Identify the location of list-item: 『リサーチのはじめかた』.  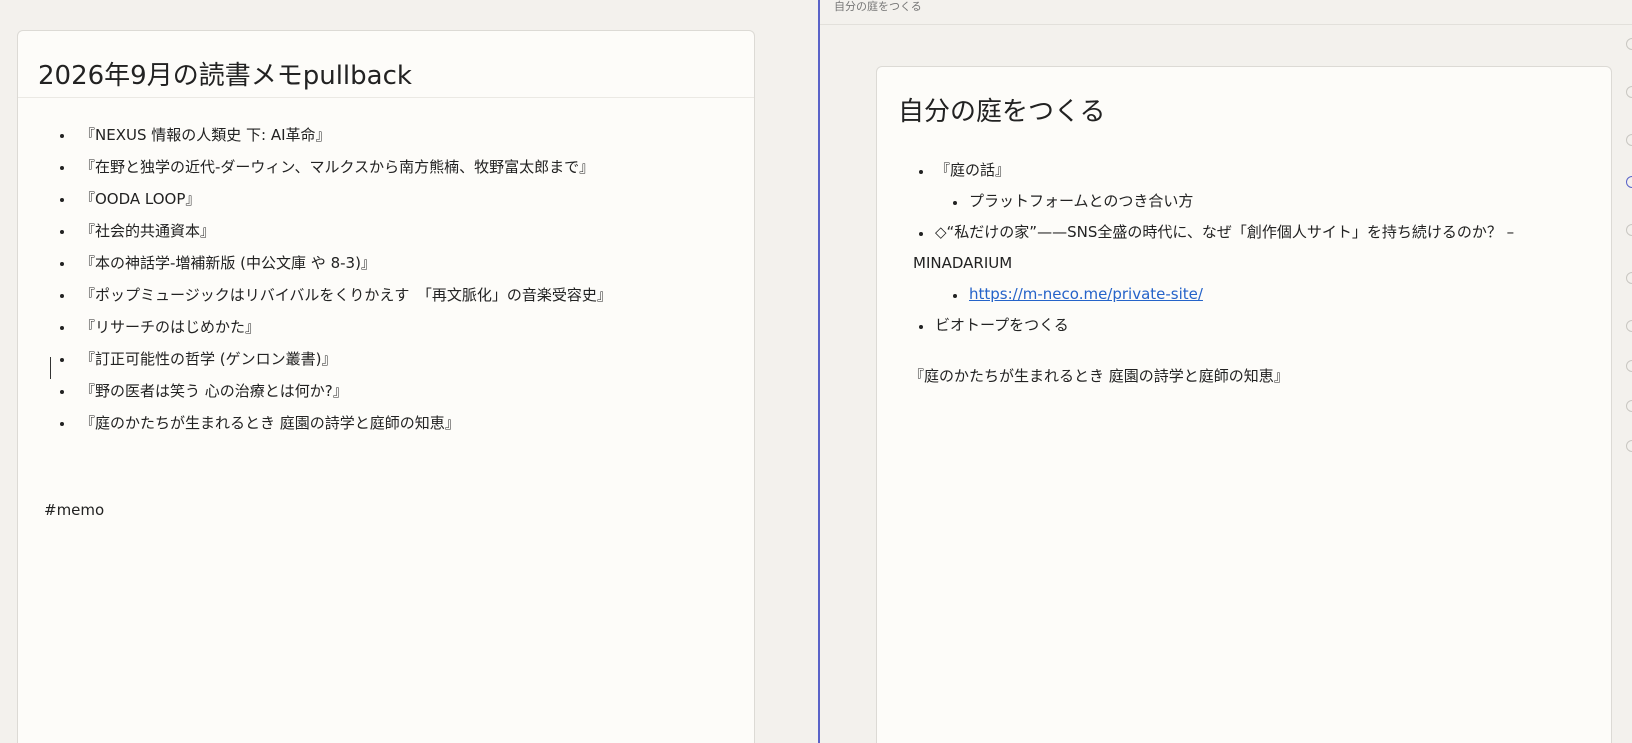
(336, 327).